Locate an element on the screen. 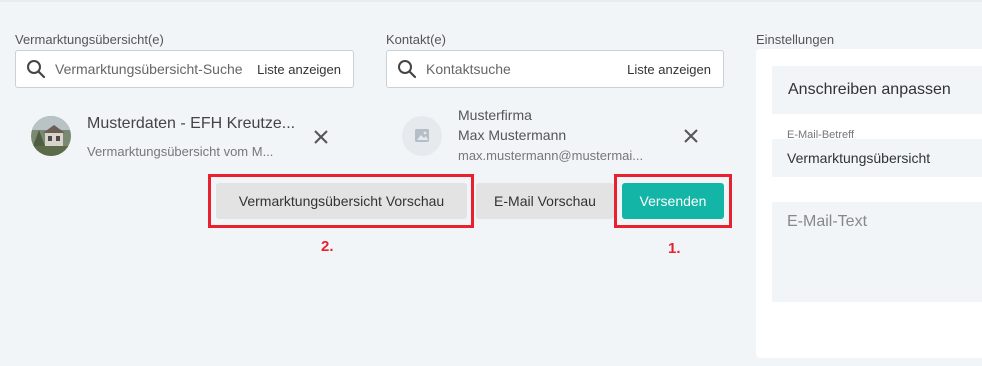 This screenshot has width=982, height=366. customize-letter-button: Anschreiben anpassen is located at coordinates (877, 90).